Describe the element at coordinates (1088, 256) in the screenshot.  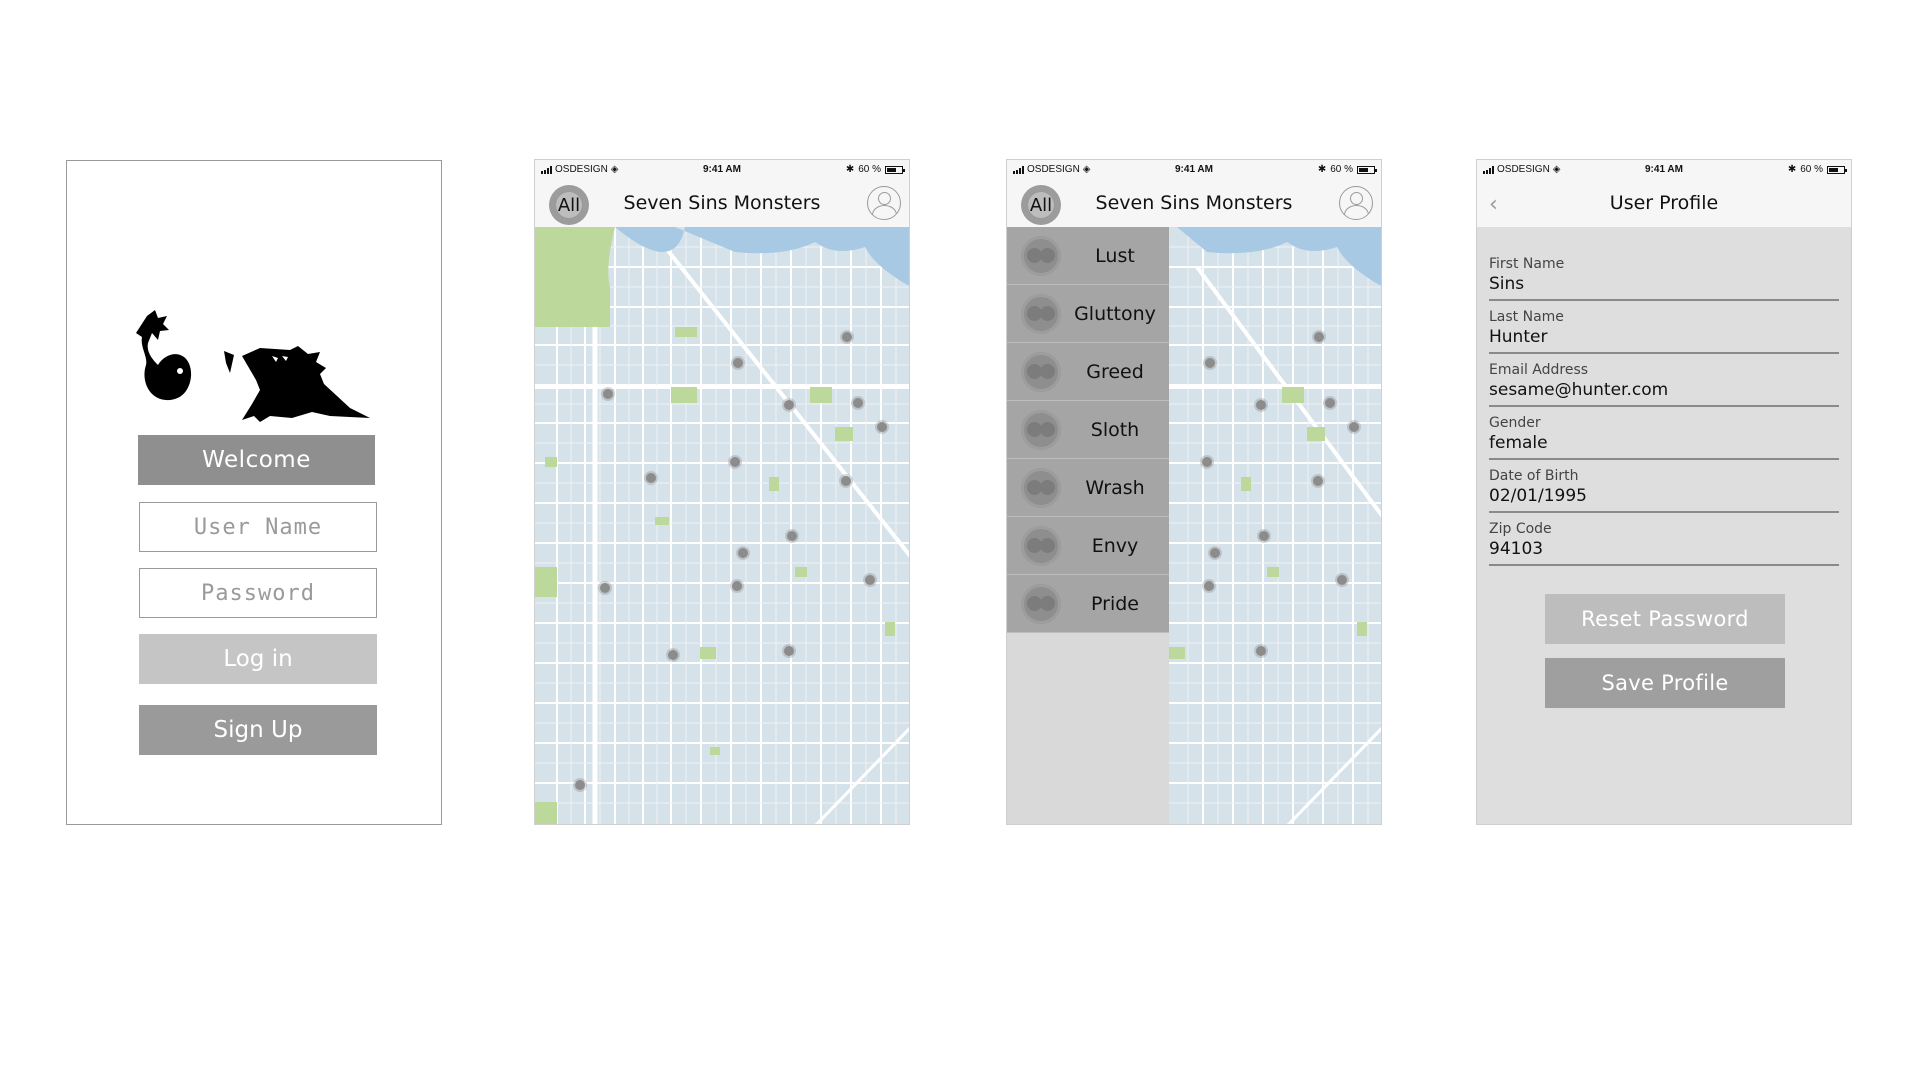
I see `category-item-lust: Lust` at that location.